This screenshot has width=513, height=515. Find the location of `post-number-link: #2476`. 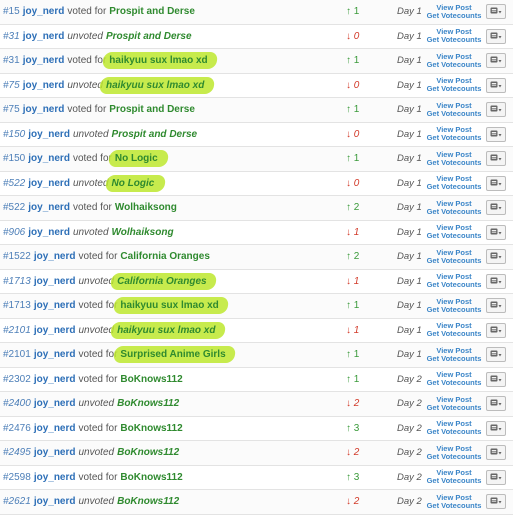

post-number-link: #2476 is located at coordinates (17, 428).